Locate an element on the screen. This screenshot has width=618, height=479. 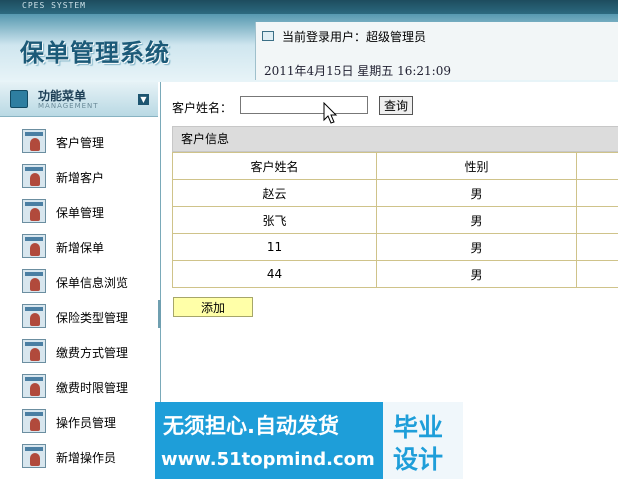
watermark-badge: 毕业 设计 is located at coordinates (423, 440).